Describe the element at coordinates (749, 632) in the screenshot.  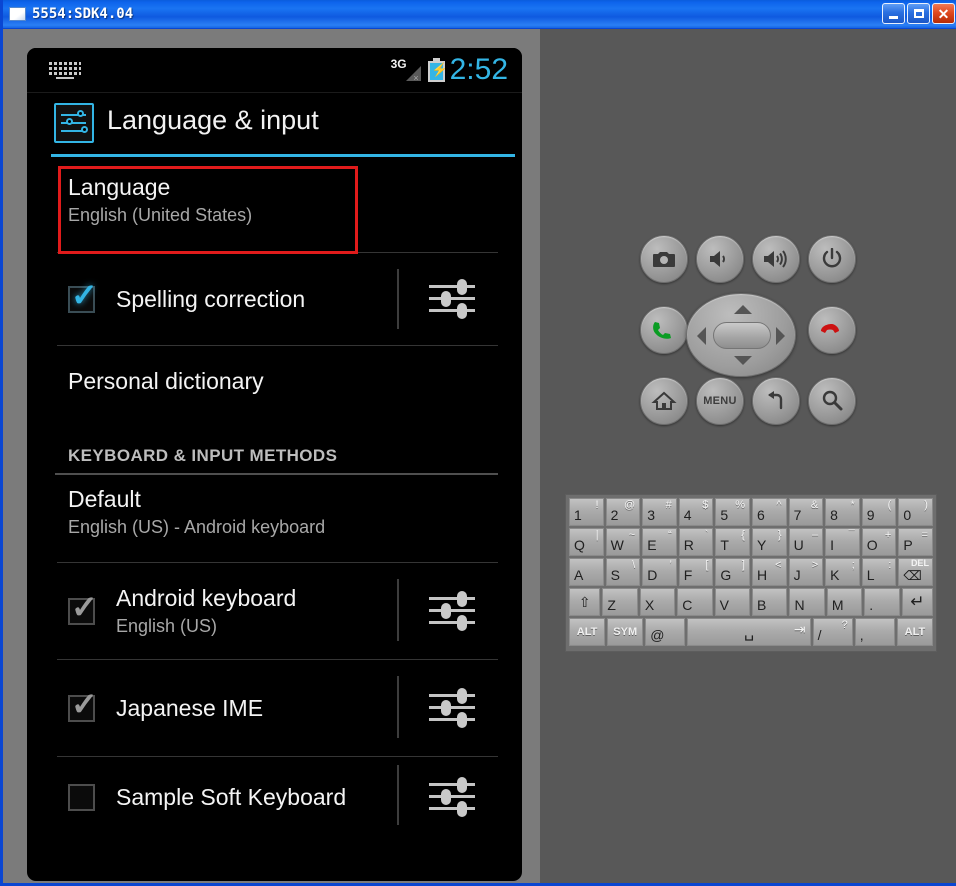
I see `key-space: ␣ ⇥` at that location.